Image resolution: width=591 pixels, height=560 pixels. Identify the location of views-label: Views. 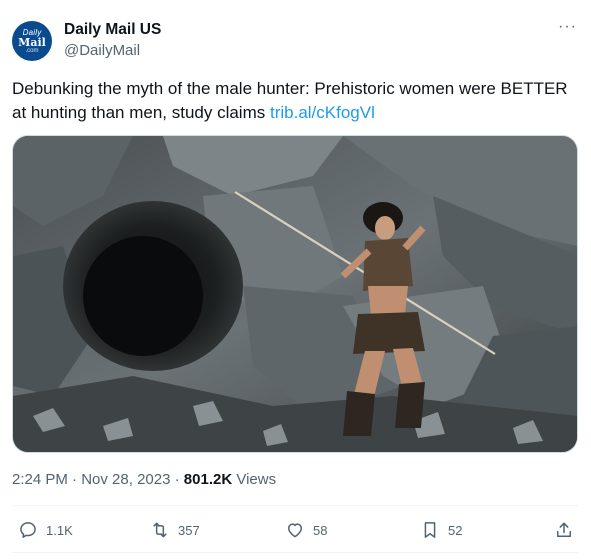
(256, 479).